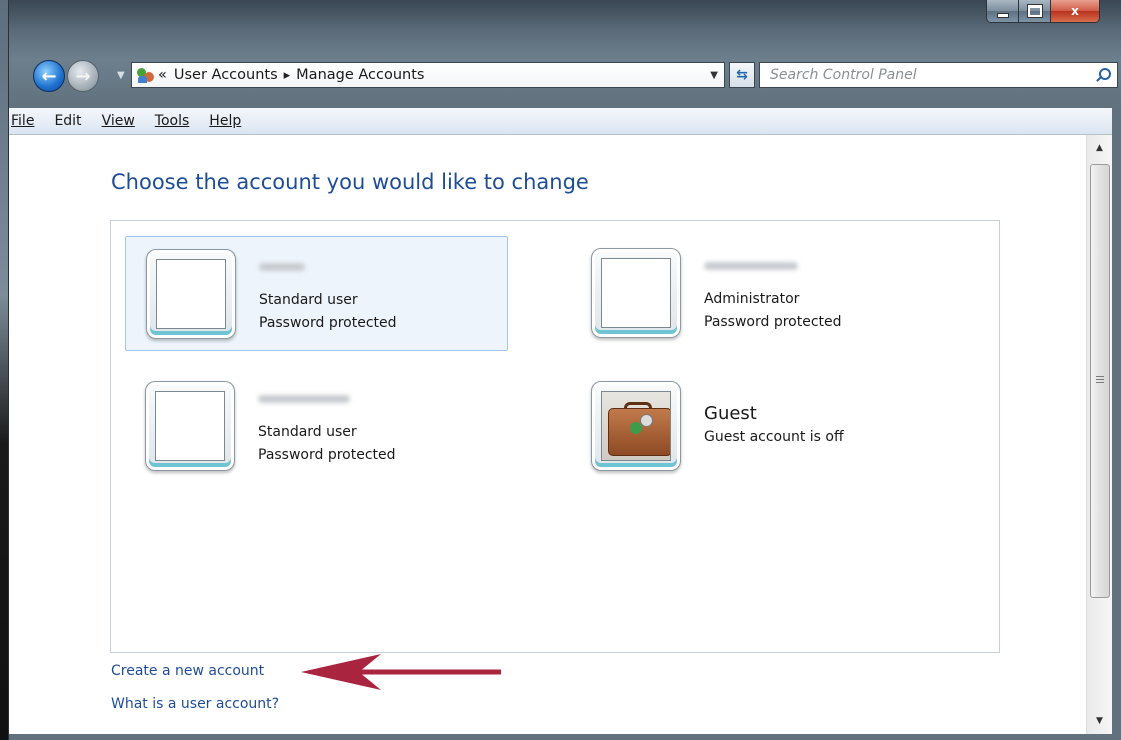  Describe the element at coordinates (1100, 381) in the screenshot. I see `scroll-thumb` at that location.